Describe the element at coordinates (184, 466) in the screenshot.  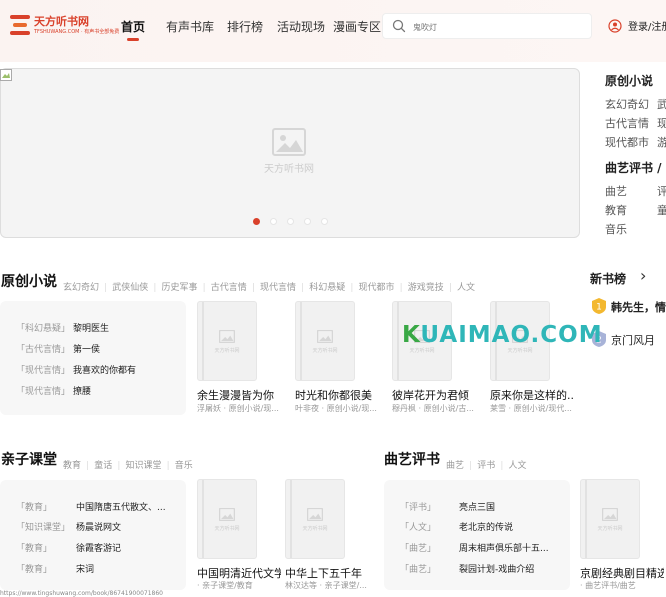
I see `category-link: 音乐` at that location.